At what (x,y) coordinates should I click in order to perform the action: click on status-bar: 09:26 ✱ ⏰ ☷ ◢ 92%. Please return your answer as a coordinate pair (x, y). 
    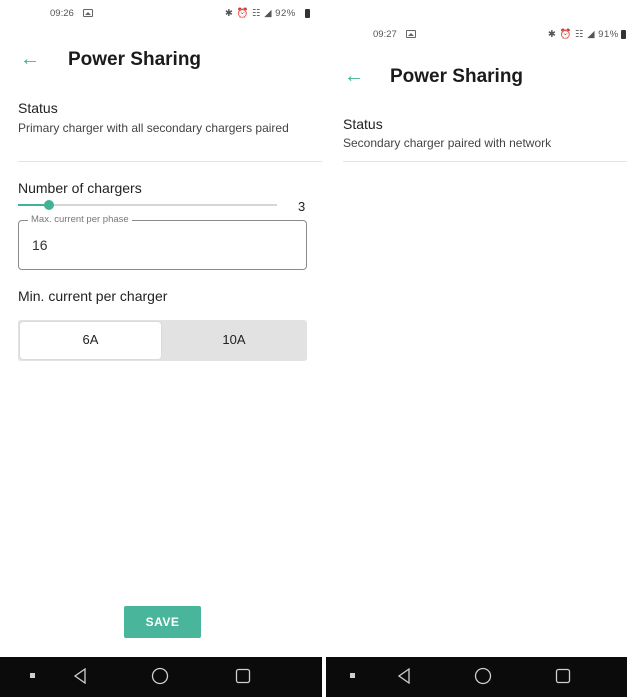
    Looking at the image, I should click on (161, 20).